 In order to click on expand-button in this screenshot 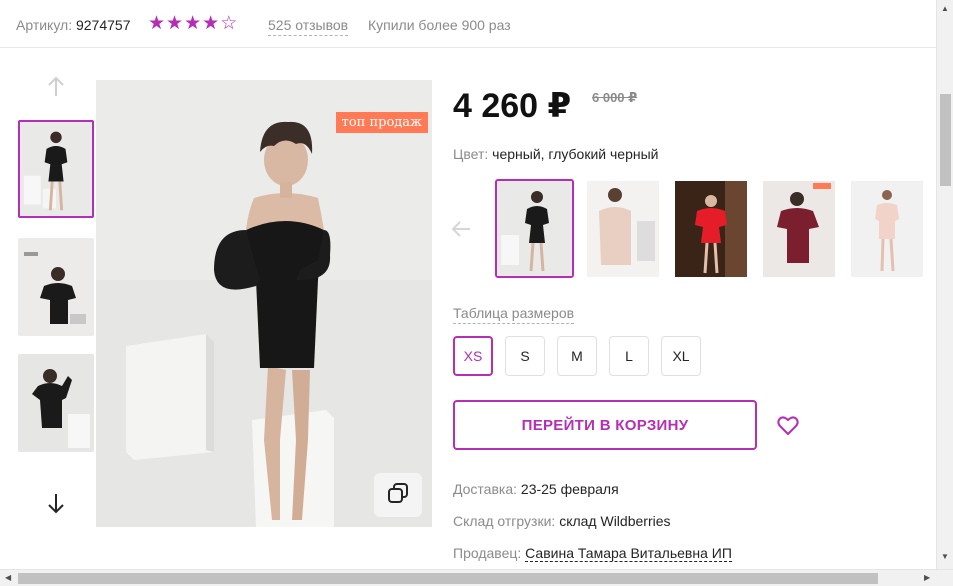, I will do `click(398, 495)`.